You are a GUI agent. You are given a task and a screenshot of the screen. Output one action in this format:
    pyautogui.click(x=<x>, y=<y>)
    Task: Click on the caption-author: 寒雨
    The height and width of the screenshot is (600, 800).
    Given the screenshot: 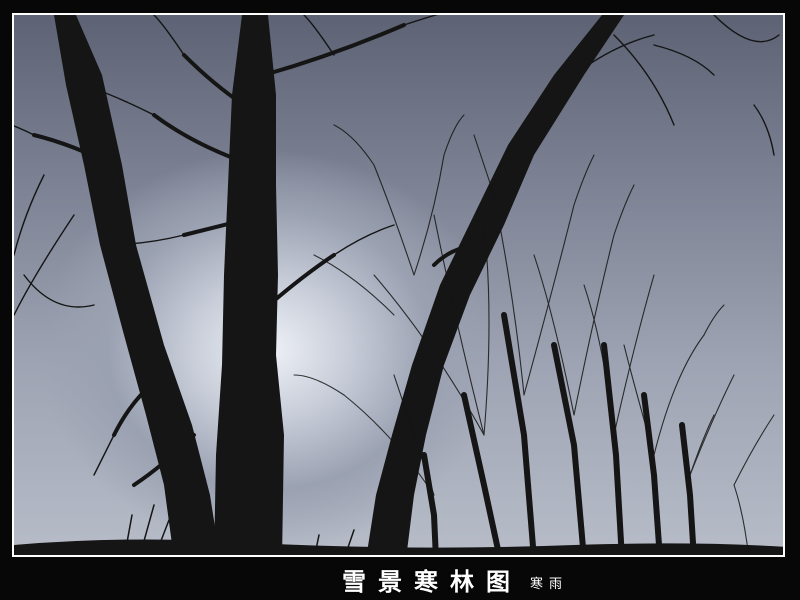 What is the action you would take?
    pyautogui.click(x=548, y=584)
    